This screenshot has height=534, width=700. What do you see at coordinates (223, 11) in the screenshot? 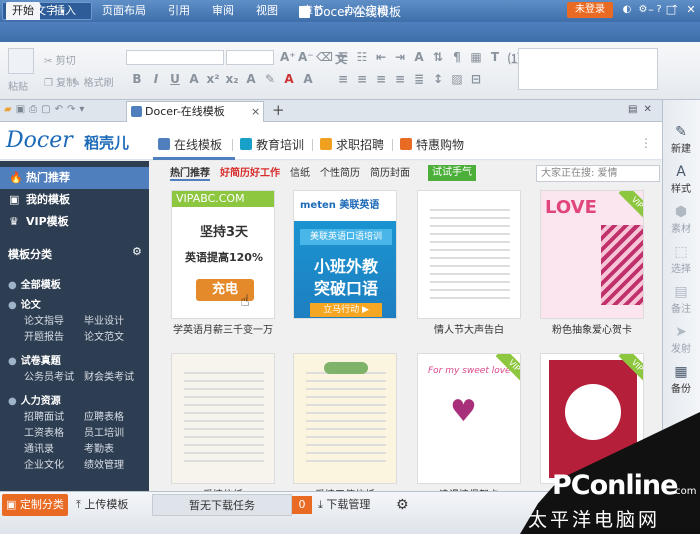
I see `menu-tab-4: 审阅` at bounding box center [223, 11].